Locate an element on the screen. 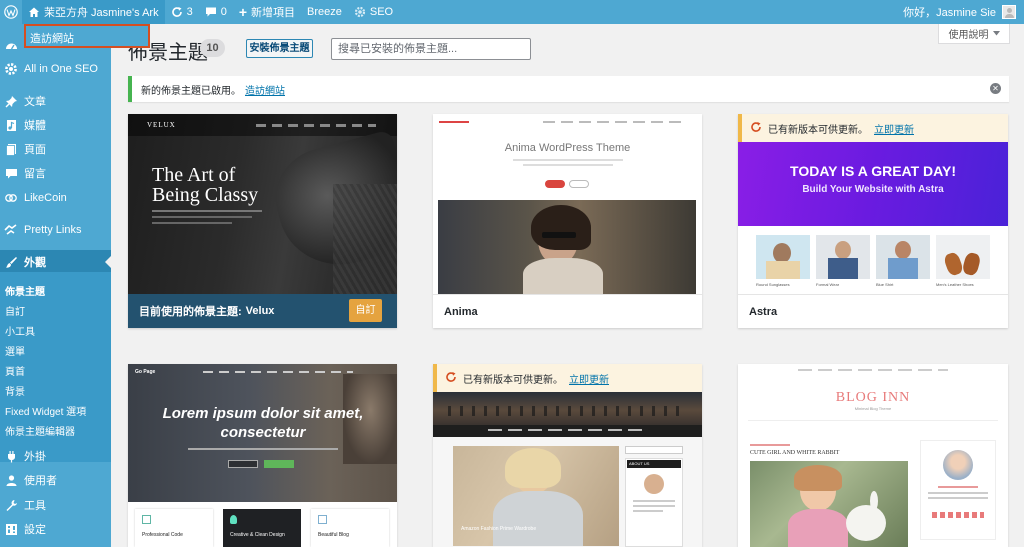  wrench-icon is located at coordinates (11, 505).